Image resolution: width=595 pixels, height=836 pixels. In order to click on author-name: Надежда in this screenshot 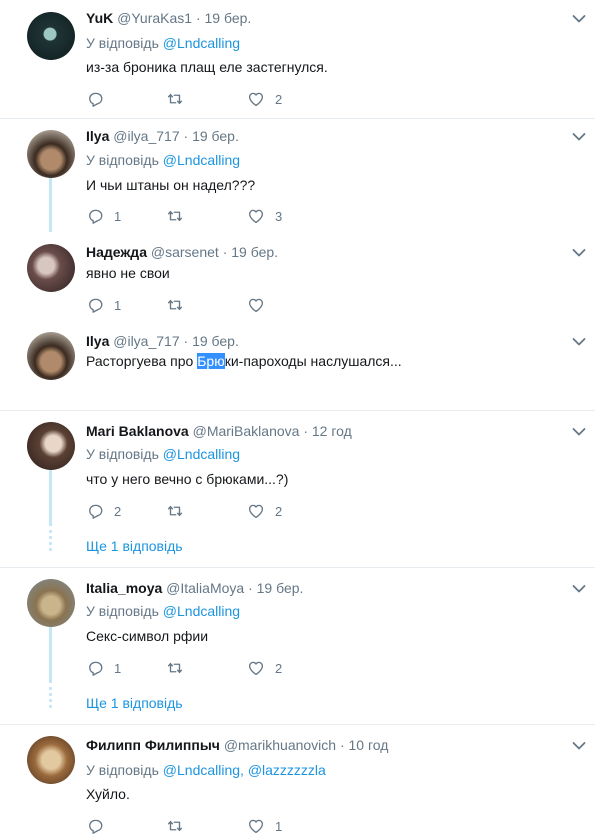, I will do `click(116, 252)`.